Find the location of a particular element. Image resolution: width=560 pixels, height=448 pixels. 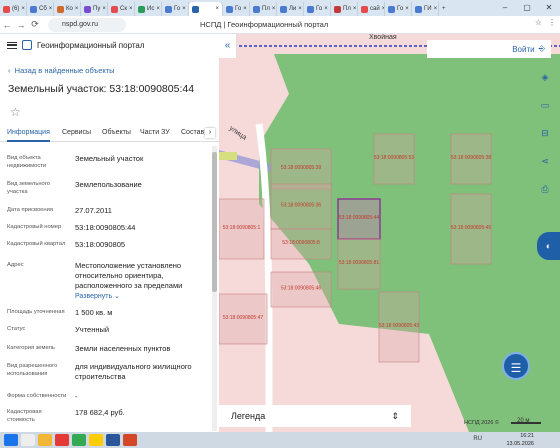

page-title: НСПД | Геоинформационный портал is located at coordinates (264, 24).